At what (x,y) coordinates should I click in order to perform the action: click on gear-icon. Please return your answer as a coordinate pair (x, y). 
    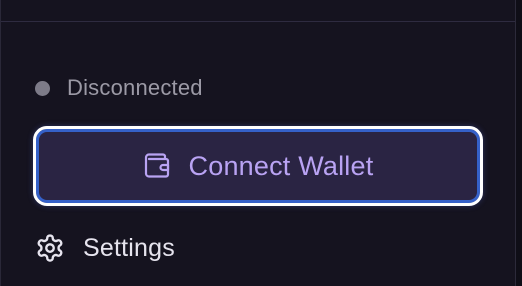
    Looking at the image, I should click on (50, 248).